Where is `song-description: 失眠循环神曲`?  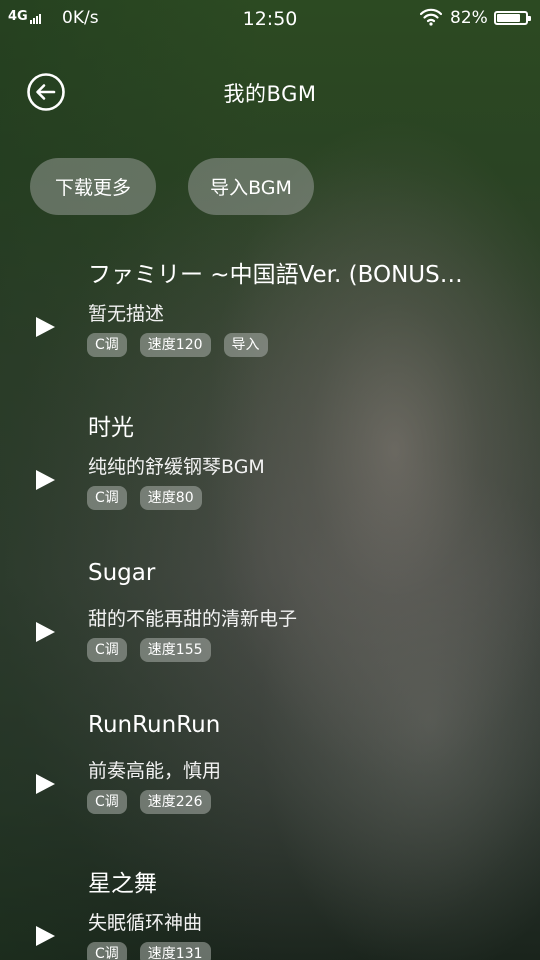 song-description: 失眠循环神曲 is located at coordinates (145, 923).